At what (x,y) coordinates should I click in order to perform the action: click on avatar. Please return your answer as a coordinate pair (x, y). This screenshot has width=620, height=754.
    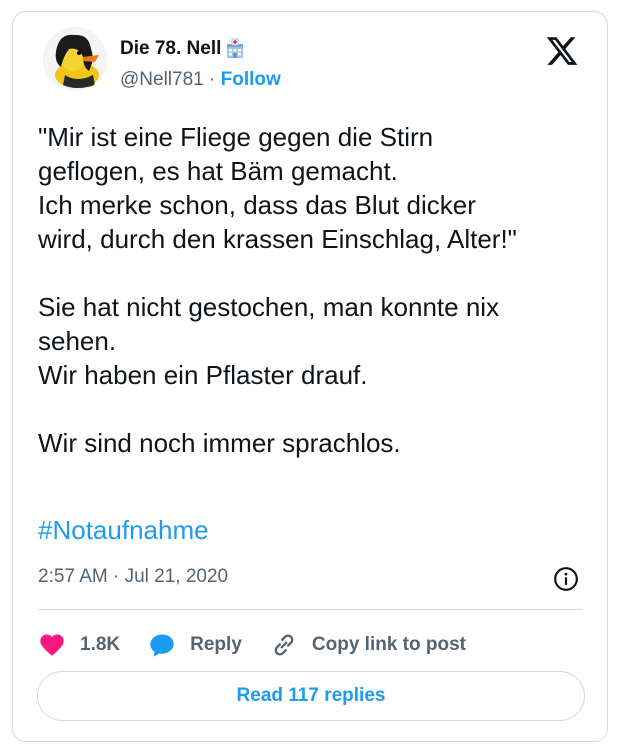
    Looking at the image, I should click on (75, 59).